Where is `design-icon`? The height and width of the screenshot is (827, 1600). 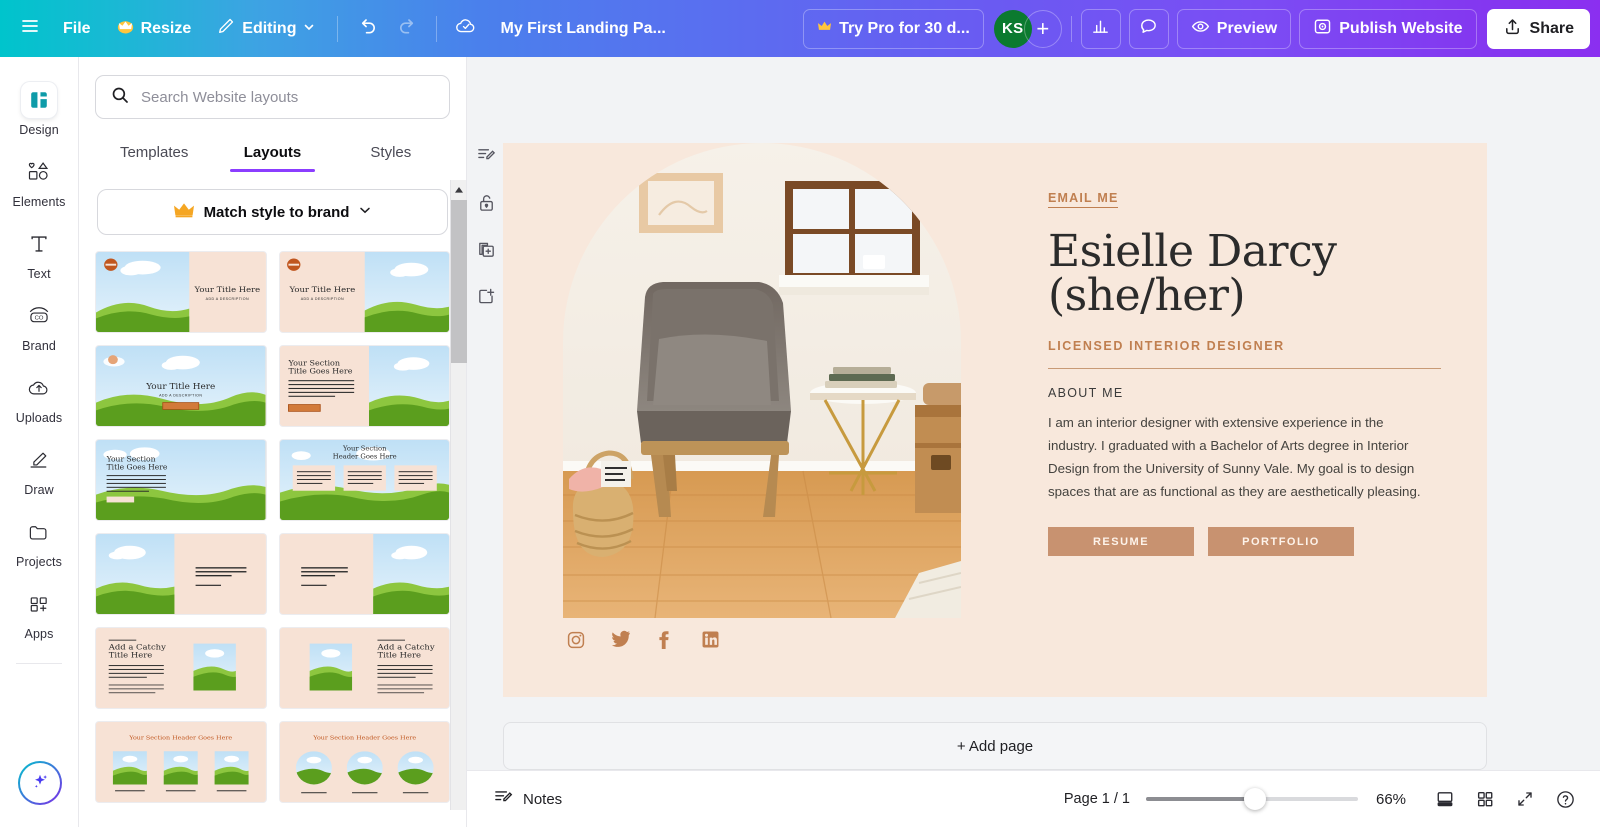
design-icon is located at coordinates (39, 100).